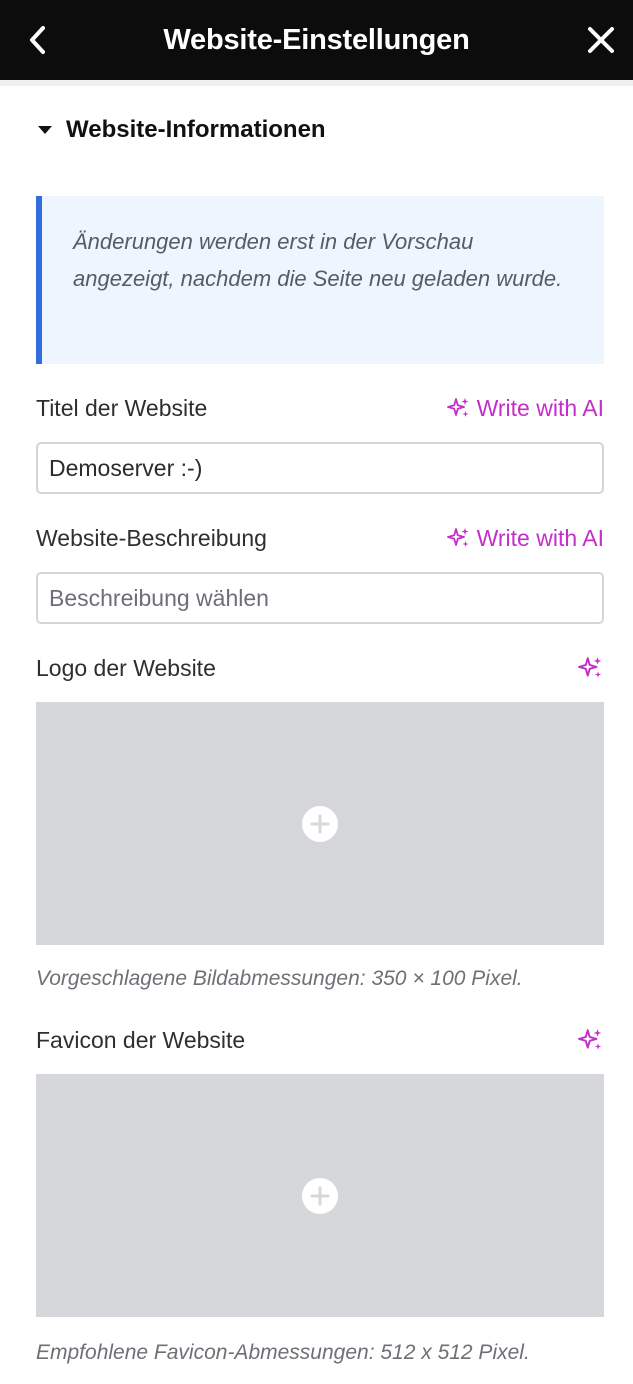 The height and width of the screenshot is (1384, 633). I want to click on site-description-label: Website-Beschreibung, so click(151, 537).